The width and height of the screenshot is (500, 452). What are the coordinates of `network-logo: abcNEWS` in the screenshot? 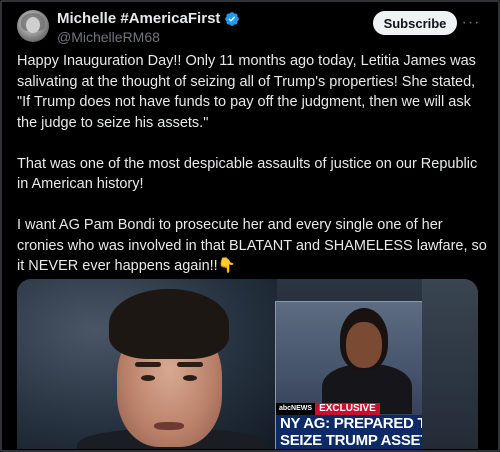 It's located at (296, 409).